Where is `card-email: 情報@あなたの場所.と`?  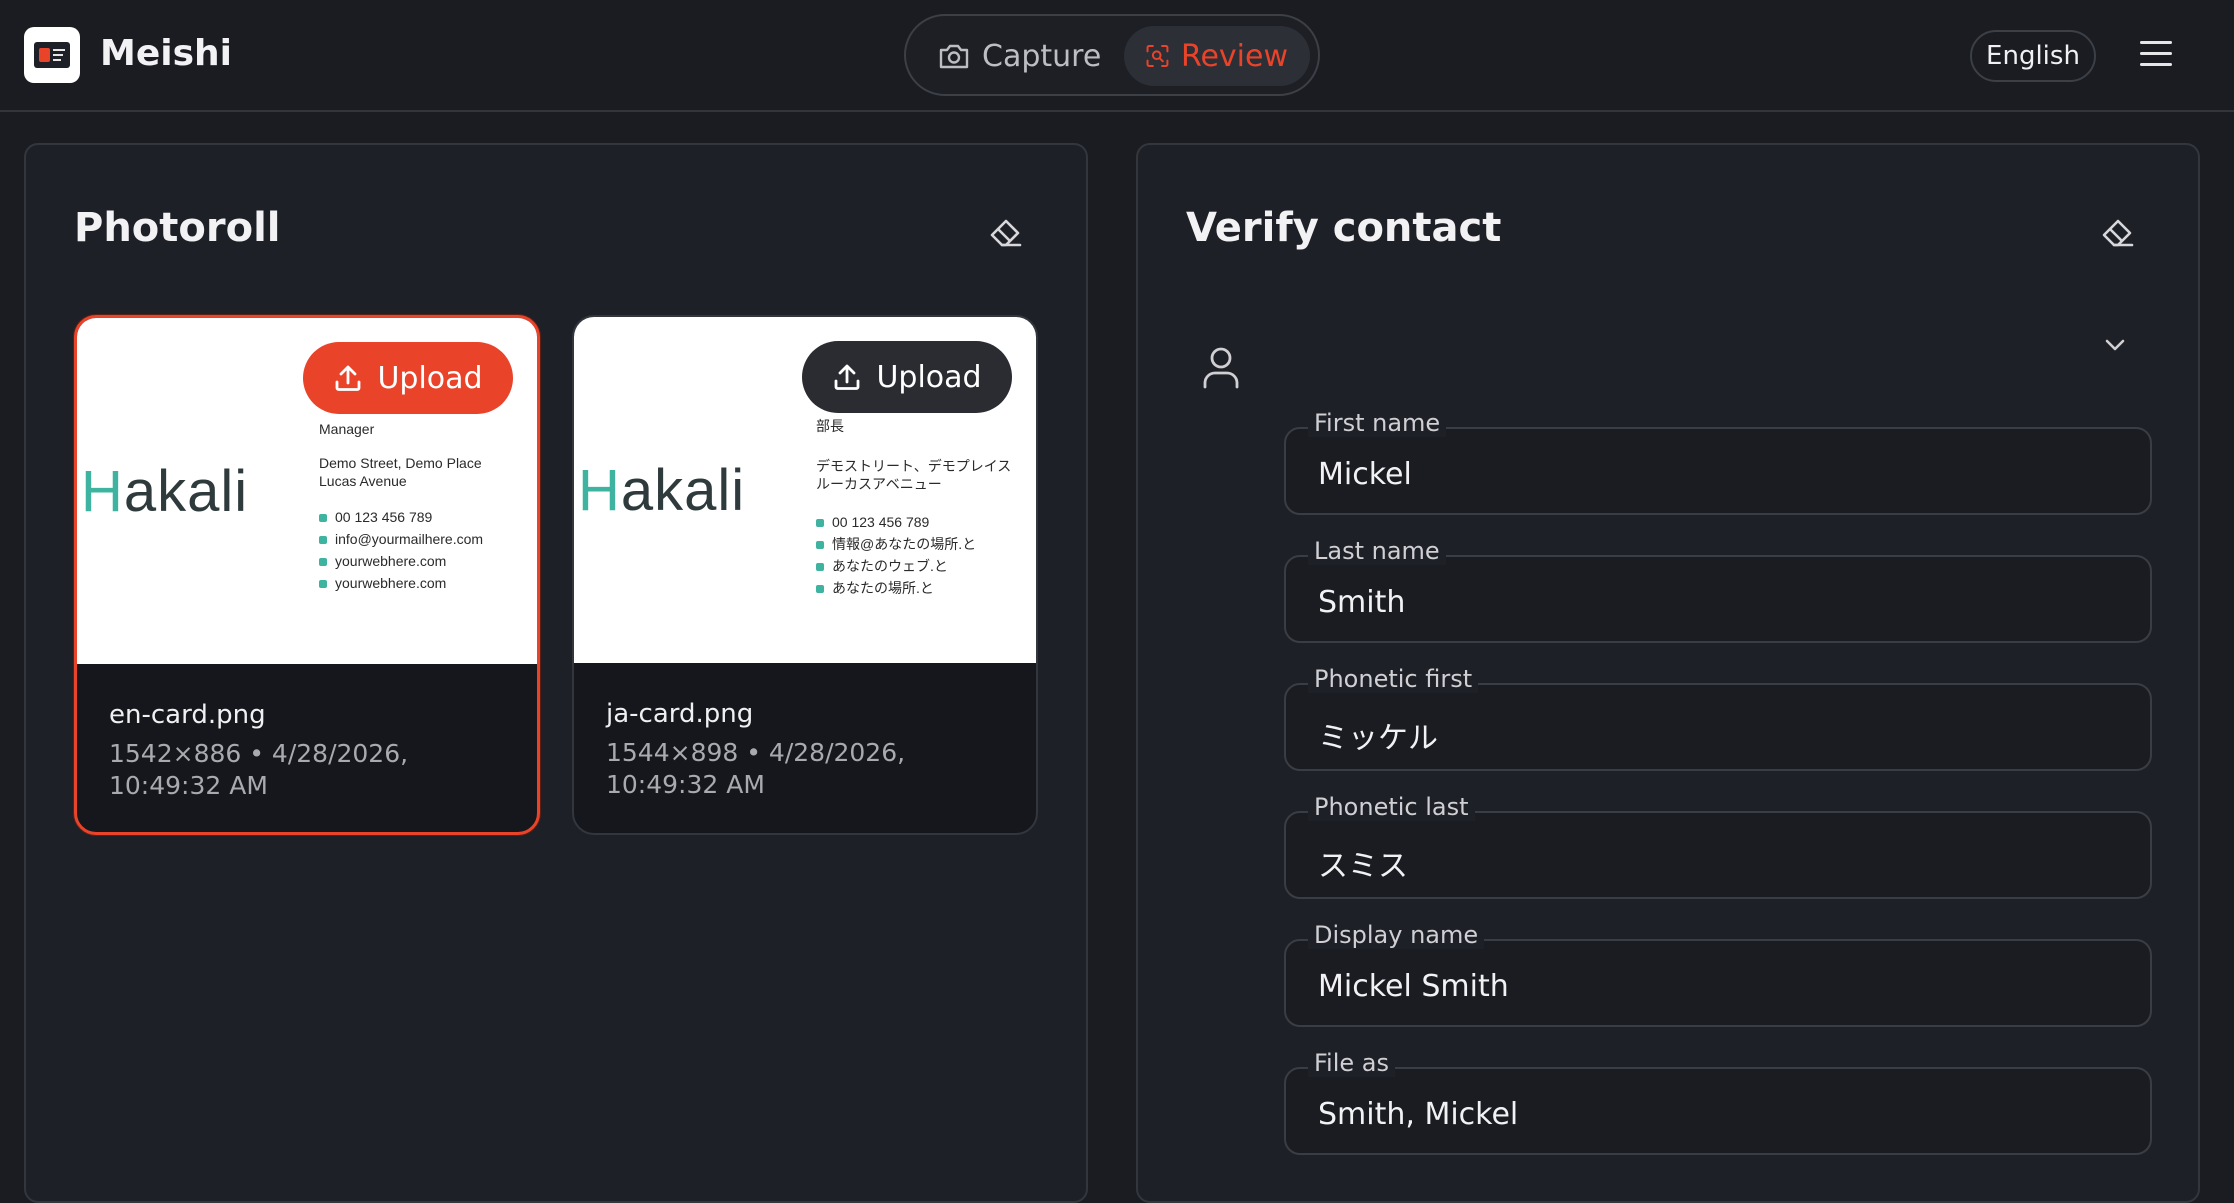
card-email: 情報@あなたの場所.と is located at coordinates (904, 544).